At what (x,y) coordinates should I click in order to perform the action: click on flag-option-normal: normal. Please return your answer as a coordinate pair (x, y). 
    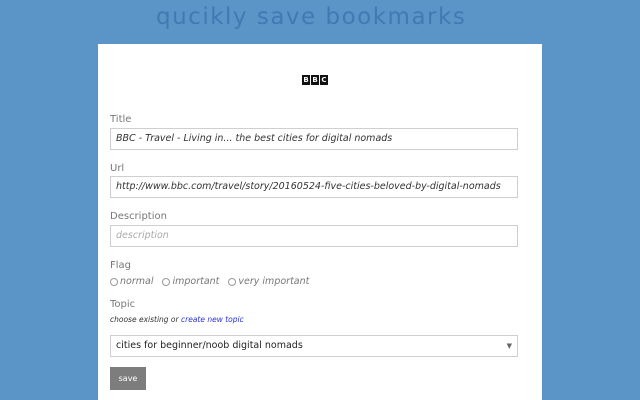
    Looking at the image, I should click on (131, 281).